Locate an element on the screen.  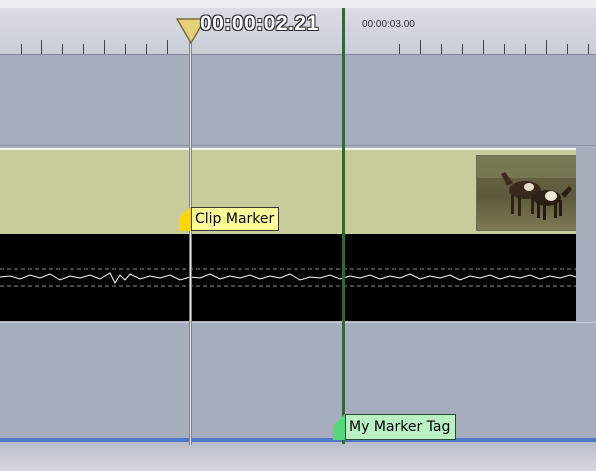
clip-thumbnail is located at coordinates (526, 193).